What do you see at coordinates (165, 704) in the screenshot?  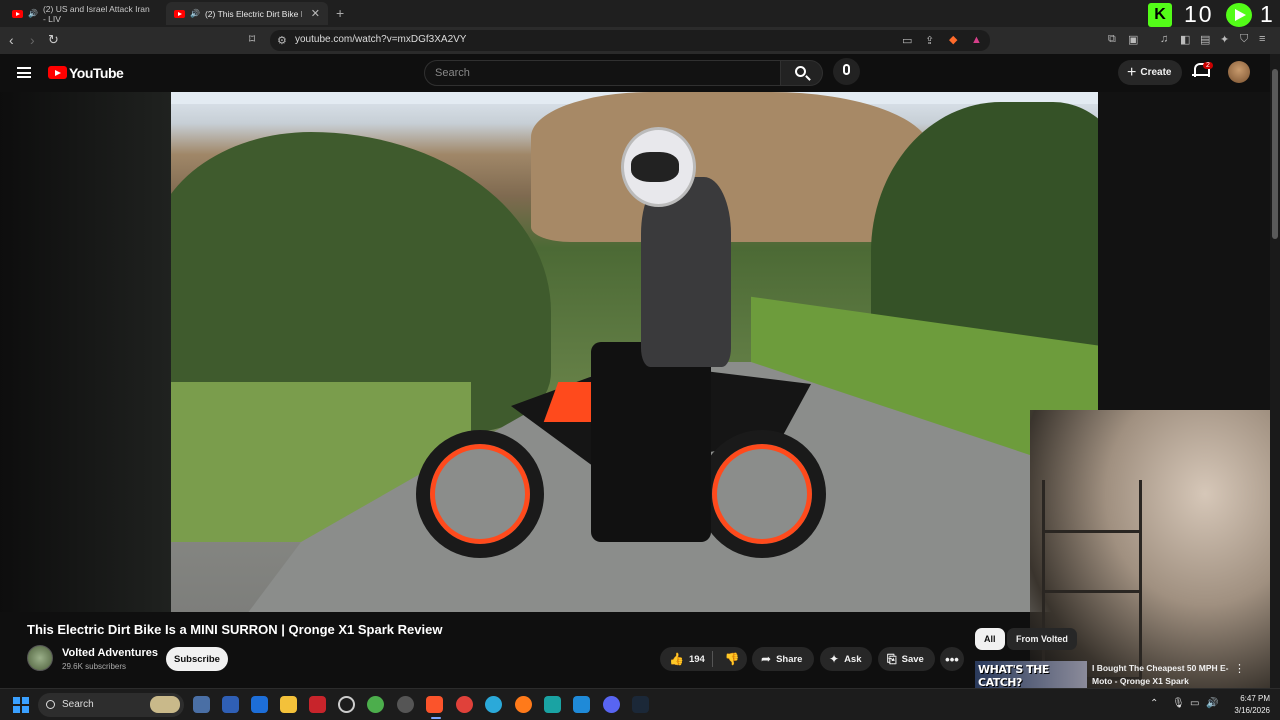 I see `search-highlight-icon` at bounding box center [165, 704].